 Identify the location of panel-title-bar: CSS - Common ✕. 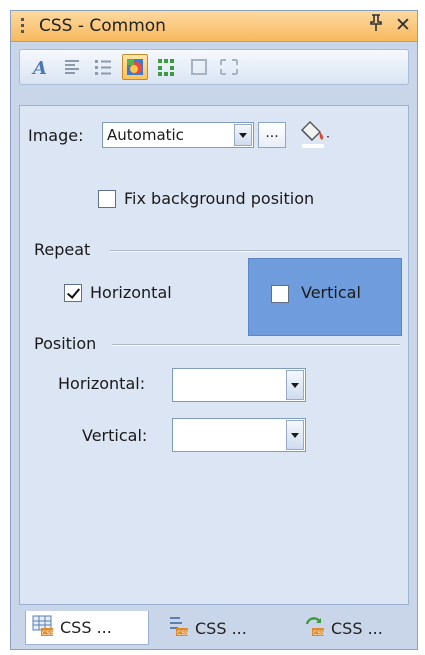
(214, 26).